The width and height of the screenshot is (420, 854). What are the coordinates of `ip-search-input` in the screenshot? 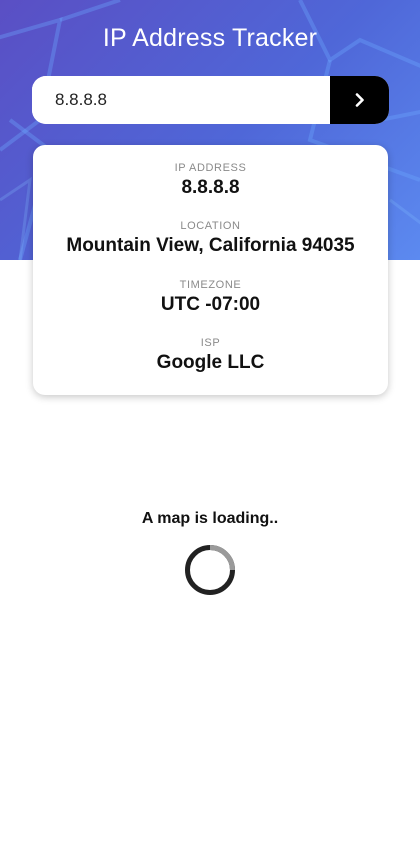 It's located at (181, 100).